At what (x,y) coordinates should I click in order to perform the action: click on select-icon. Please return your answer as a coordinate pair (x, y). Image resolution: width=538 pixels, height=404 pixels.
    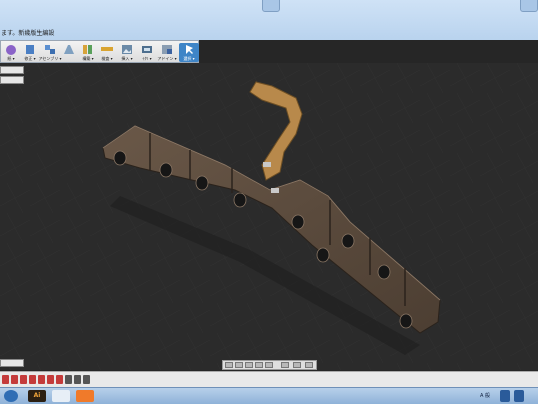
    Looking at the image, I should click on (189, 49).